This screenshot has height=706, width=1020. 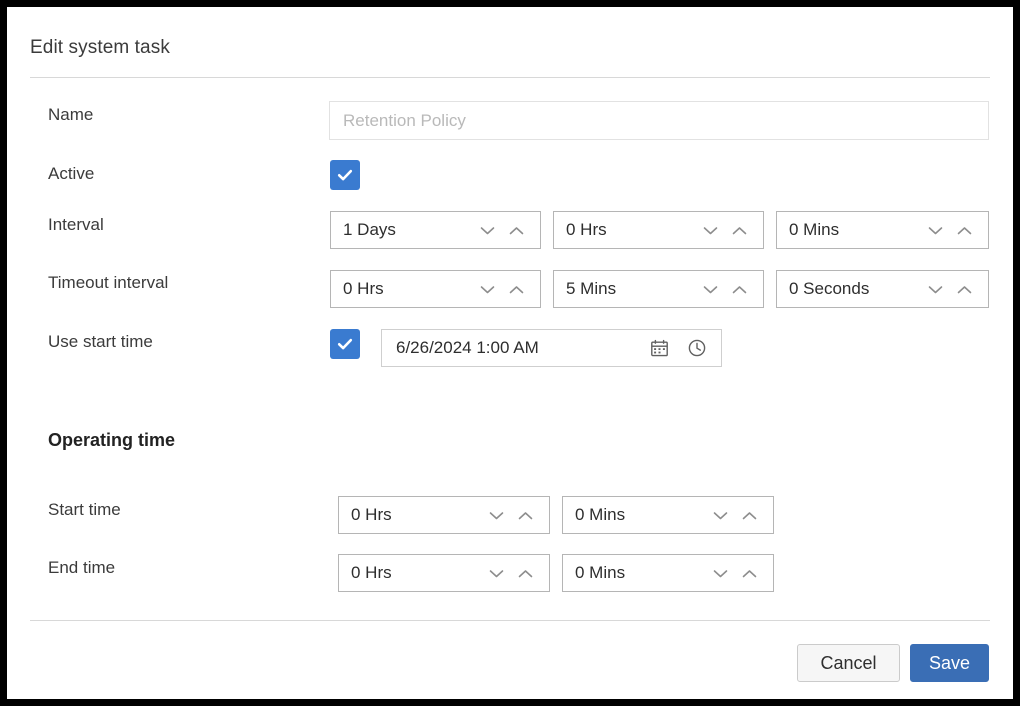 What do you see at coordinates (100, 47) in the screenshot?
I see `dialog-title: Edit system task` at bounding box center [100, 47].